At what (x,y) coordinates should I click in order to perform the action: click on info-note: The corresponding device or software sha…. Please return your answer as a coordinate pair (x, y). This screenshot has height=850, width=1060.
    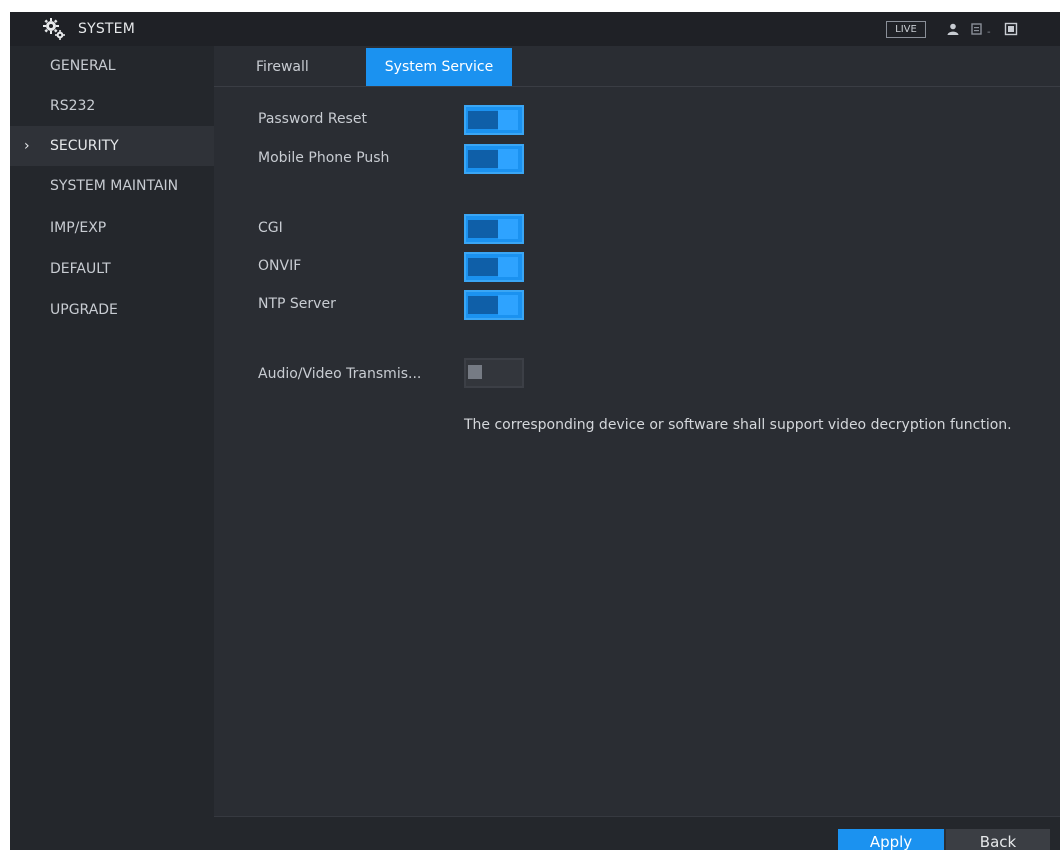
    Looking at the image, I should click on (738, 425).